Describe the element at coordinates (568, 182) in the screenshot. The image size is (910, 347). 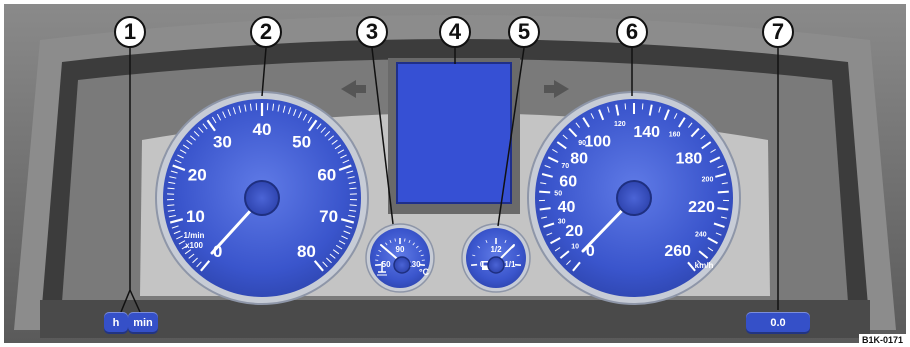
I see `speedometer-tick-label: 60` at that location.